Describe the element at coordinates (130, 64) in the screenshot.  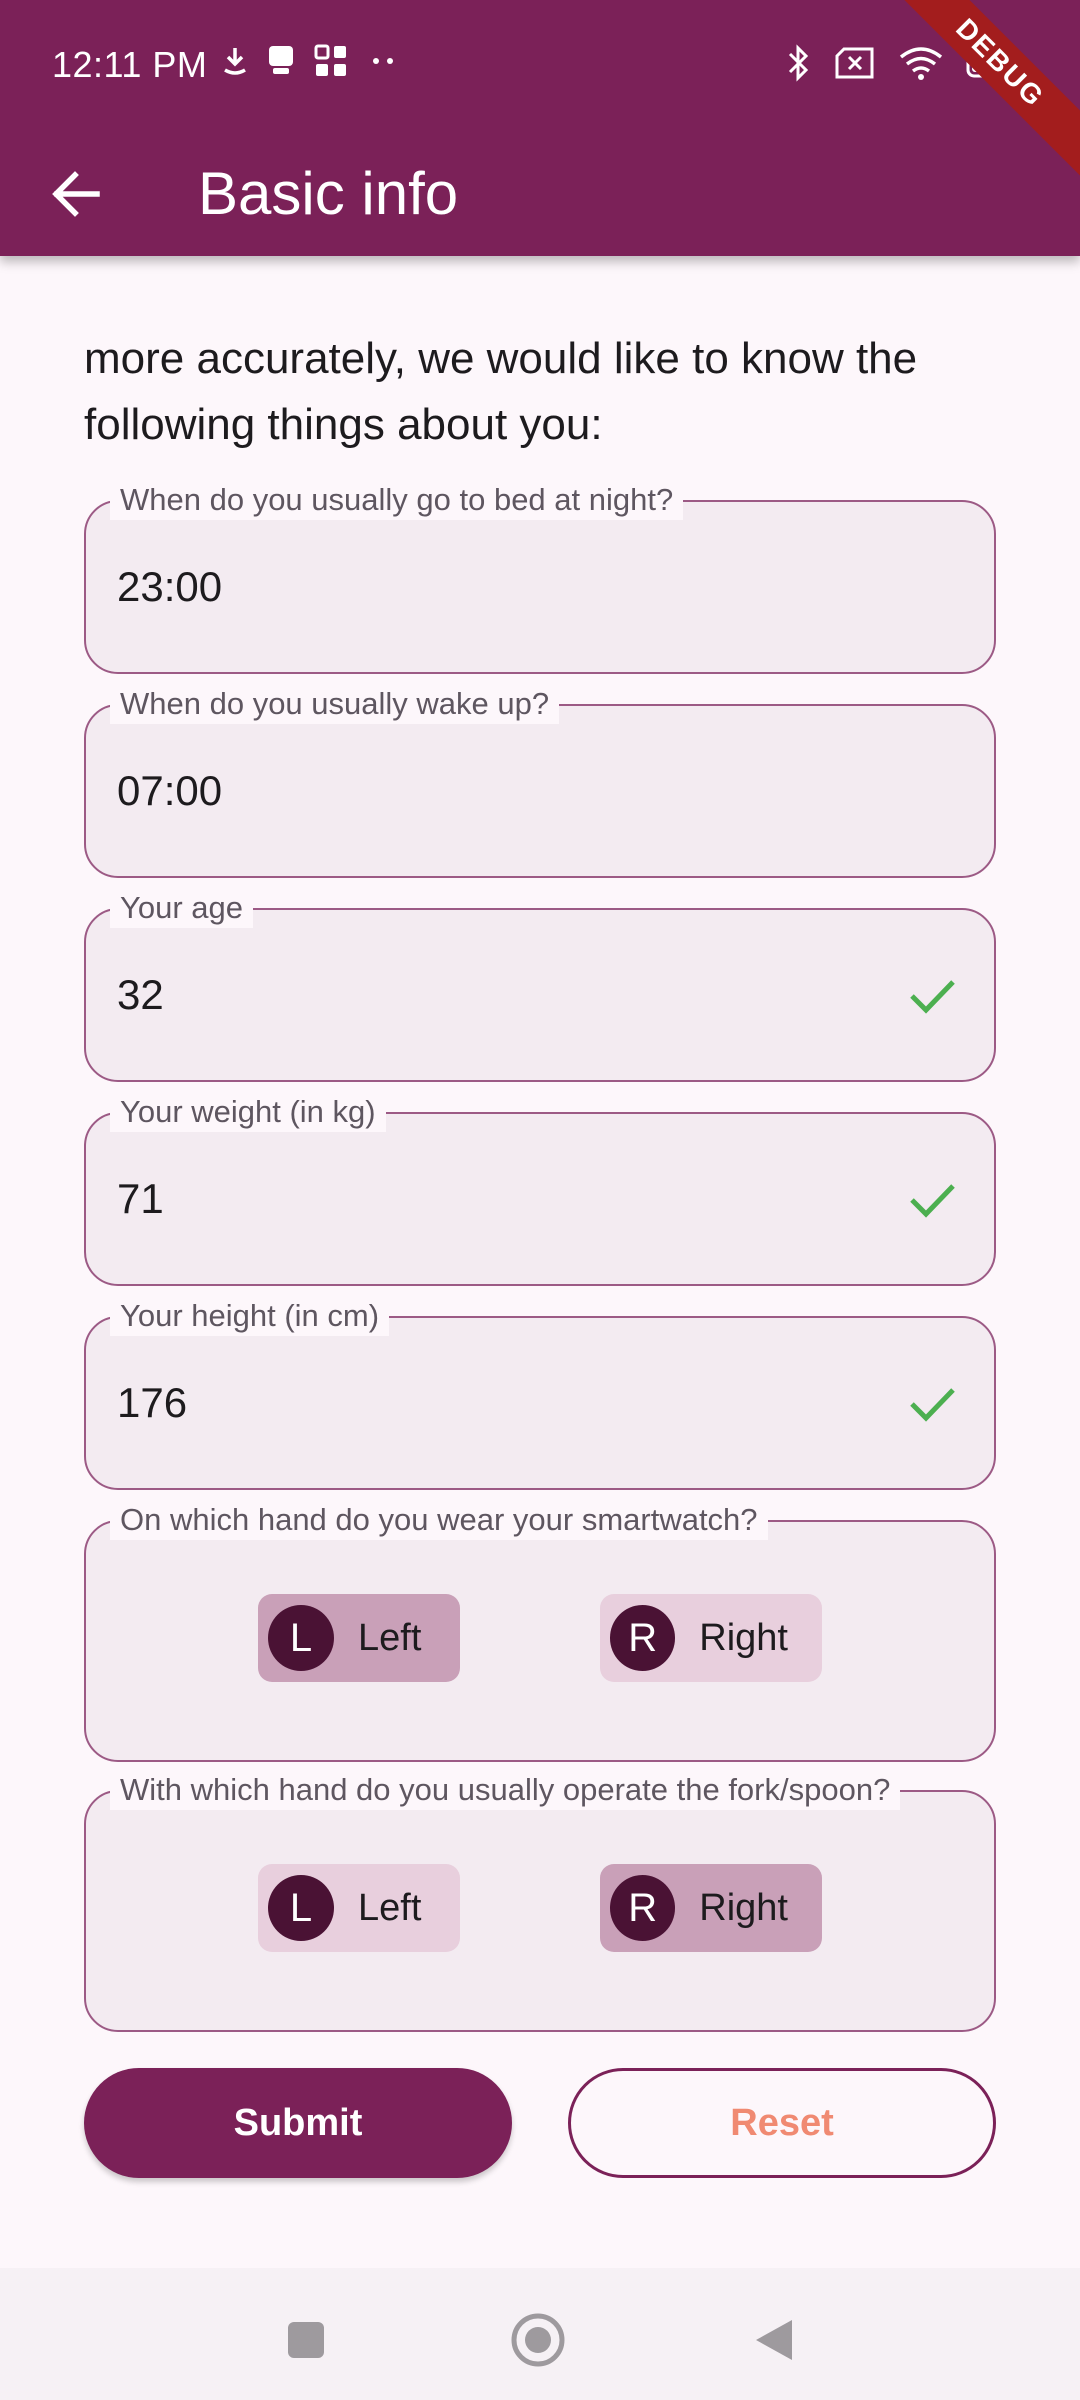
I see `status-time: 12:11 PM` at that location.